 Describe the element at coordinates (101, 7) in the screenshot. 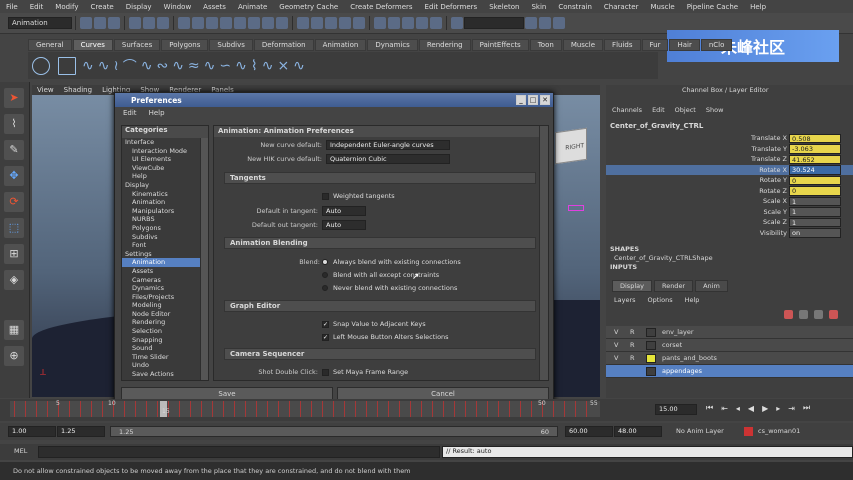

I see `menu-create: Create` at that location.